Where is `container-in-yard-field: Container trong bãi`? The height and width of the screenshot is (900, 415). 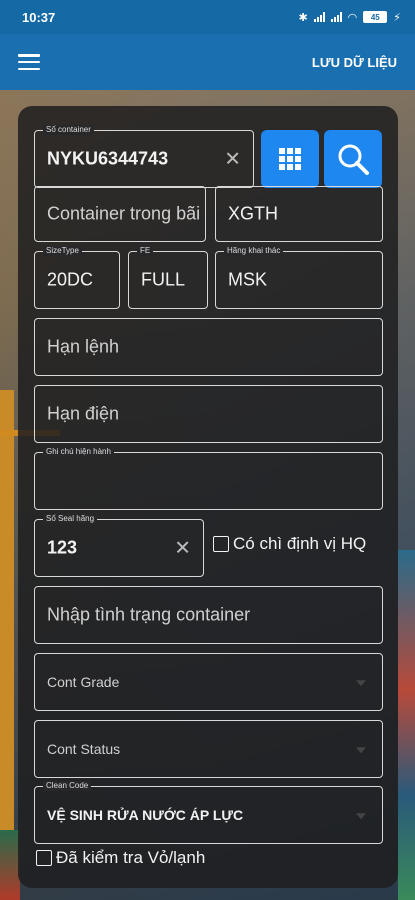
container-in-yard-field: Container trong bãi is located at coordinates (120, 214).